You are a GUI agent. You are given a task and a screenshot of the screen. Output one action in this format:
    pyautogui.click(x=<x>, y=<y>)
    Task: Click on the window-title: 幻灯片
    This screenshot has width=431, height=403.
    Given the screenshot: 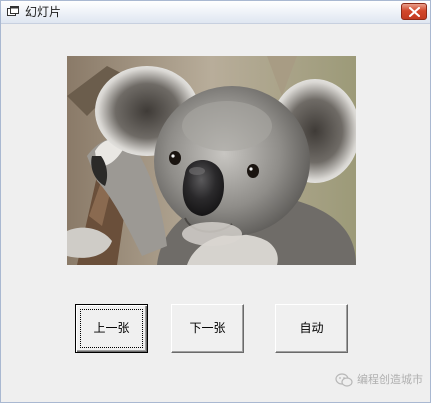 What is the action you would take?
    pyautogui.click(x=43, y=12)
    